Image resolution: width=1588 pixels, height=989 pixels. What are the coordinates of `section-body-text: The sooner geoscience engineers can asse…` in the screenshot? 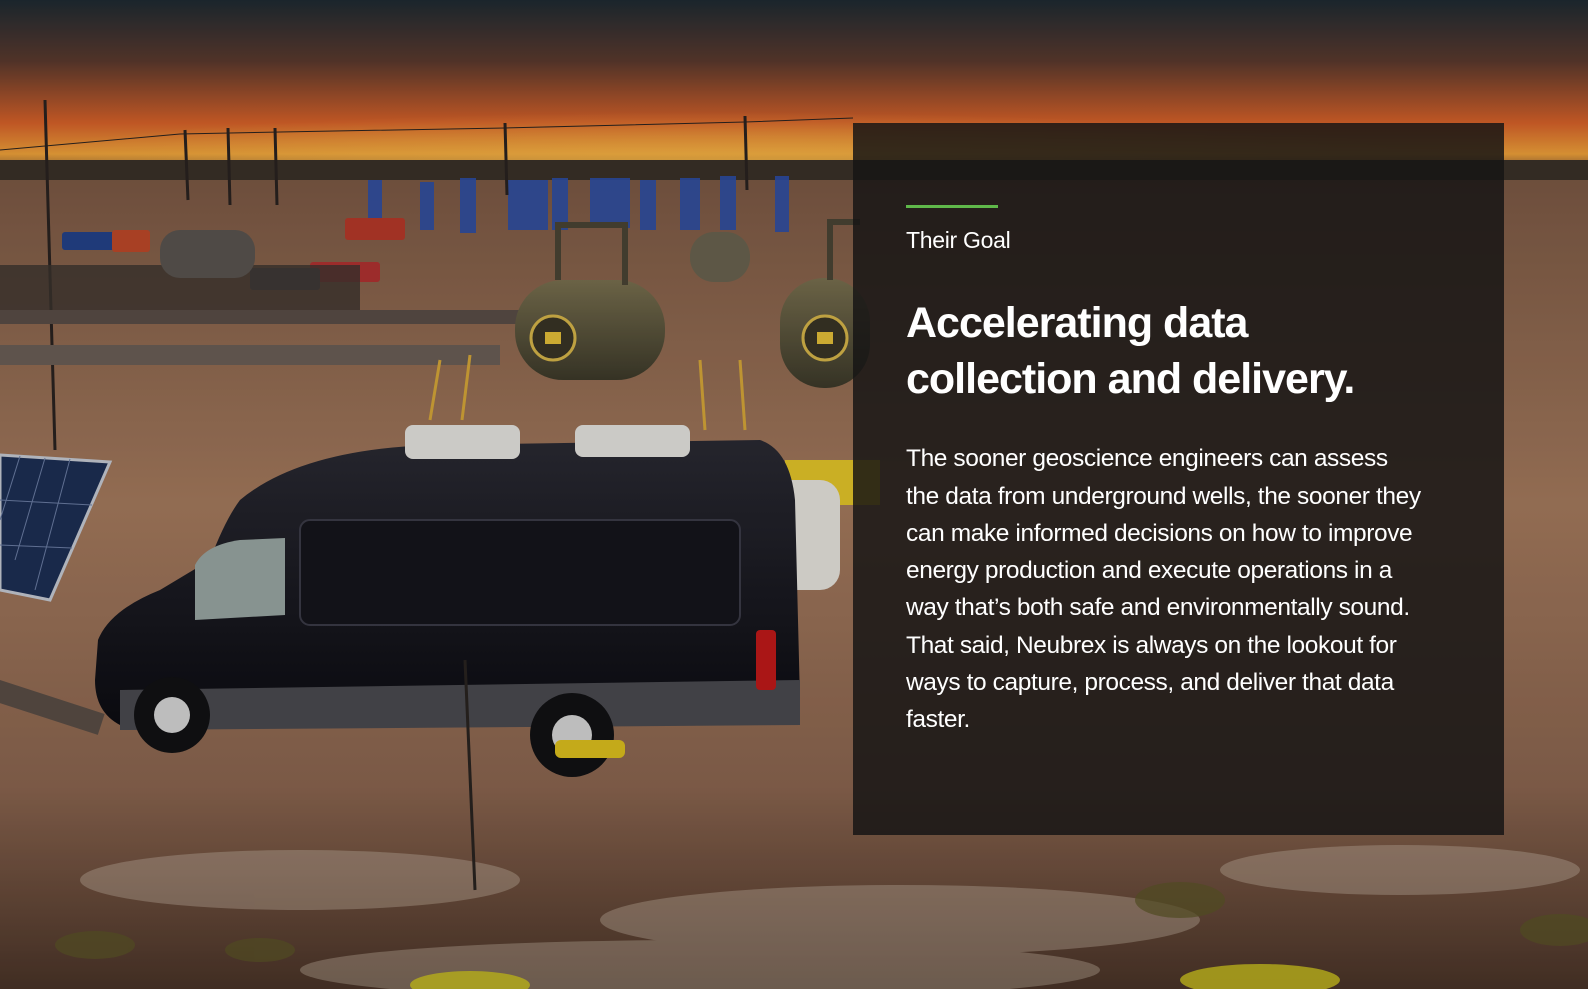 It's located at (1163, 589).